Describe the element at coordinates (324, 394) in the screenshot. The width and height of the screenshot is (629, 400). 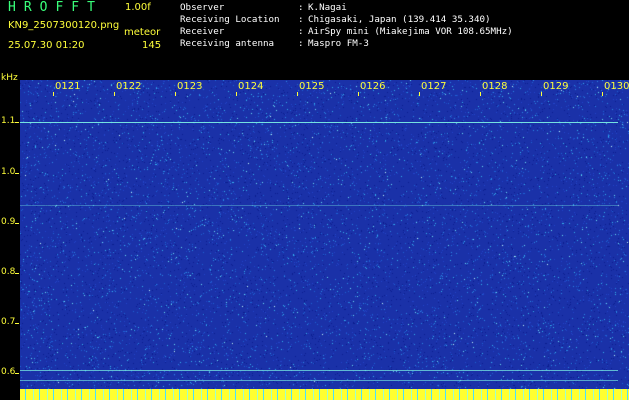
I see `detection-strip` at that location.